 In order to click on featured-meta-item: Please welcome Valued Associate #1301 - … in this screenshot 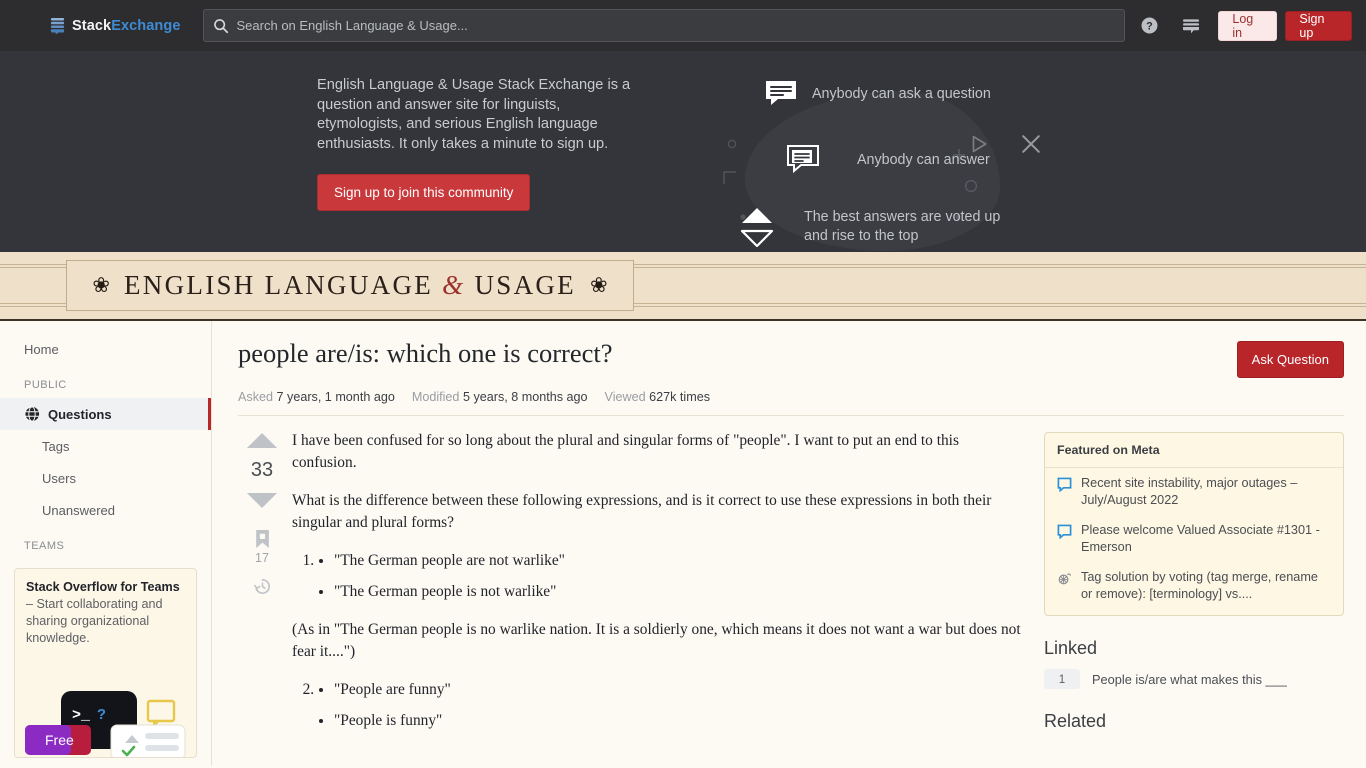, I will do `click(1194, 538)`.